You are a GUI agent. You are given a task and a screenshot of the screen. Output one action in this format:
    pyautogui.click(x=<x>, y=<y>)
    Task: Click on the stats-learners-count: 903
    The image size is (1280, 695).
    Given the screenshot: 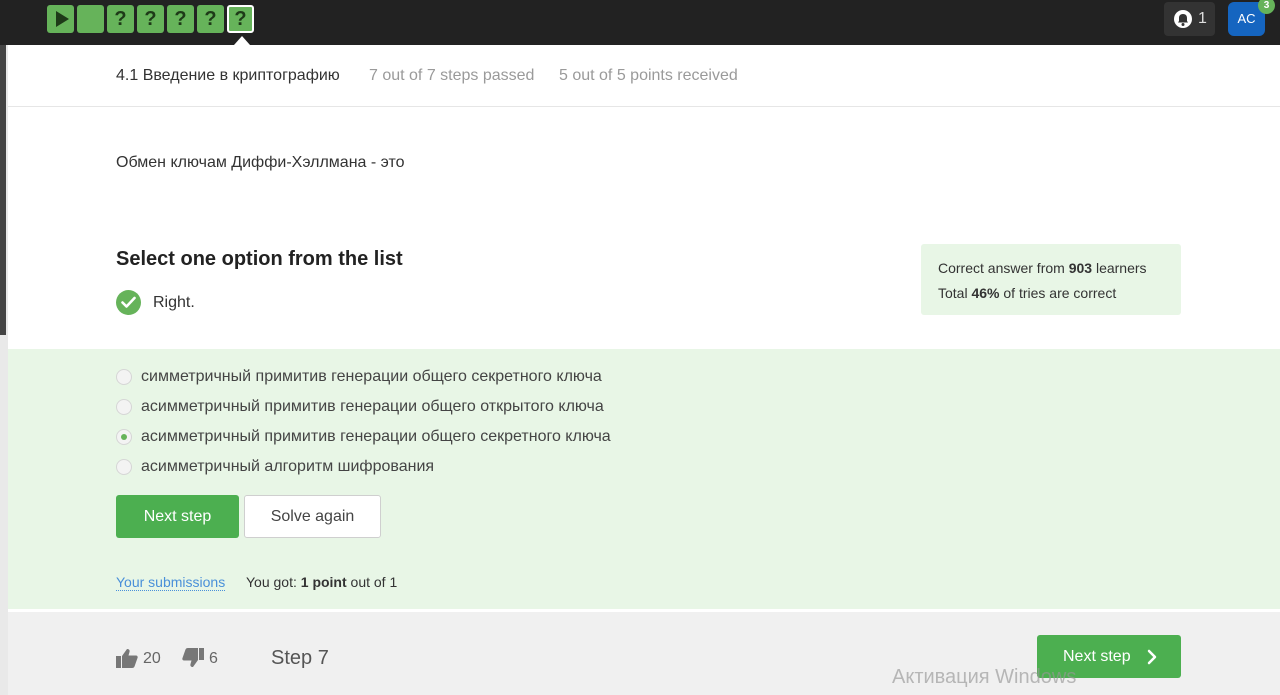 What is the action you would take?
    pyautogui.click(x=1080, y=268)
    